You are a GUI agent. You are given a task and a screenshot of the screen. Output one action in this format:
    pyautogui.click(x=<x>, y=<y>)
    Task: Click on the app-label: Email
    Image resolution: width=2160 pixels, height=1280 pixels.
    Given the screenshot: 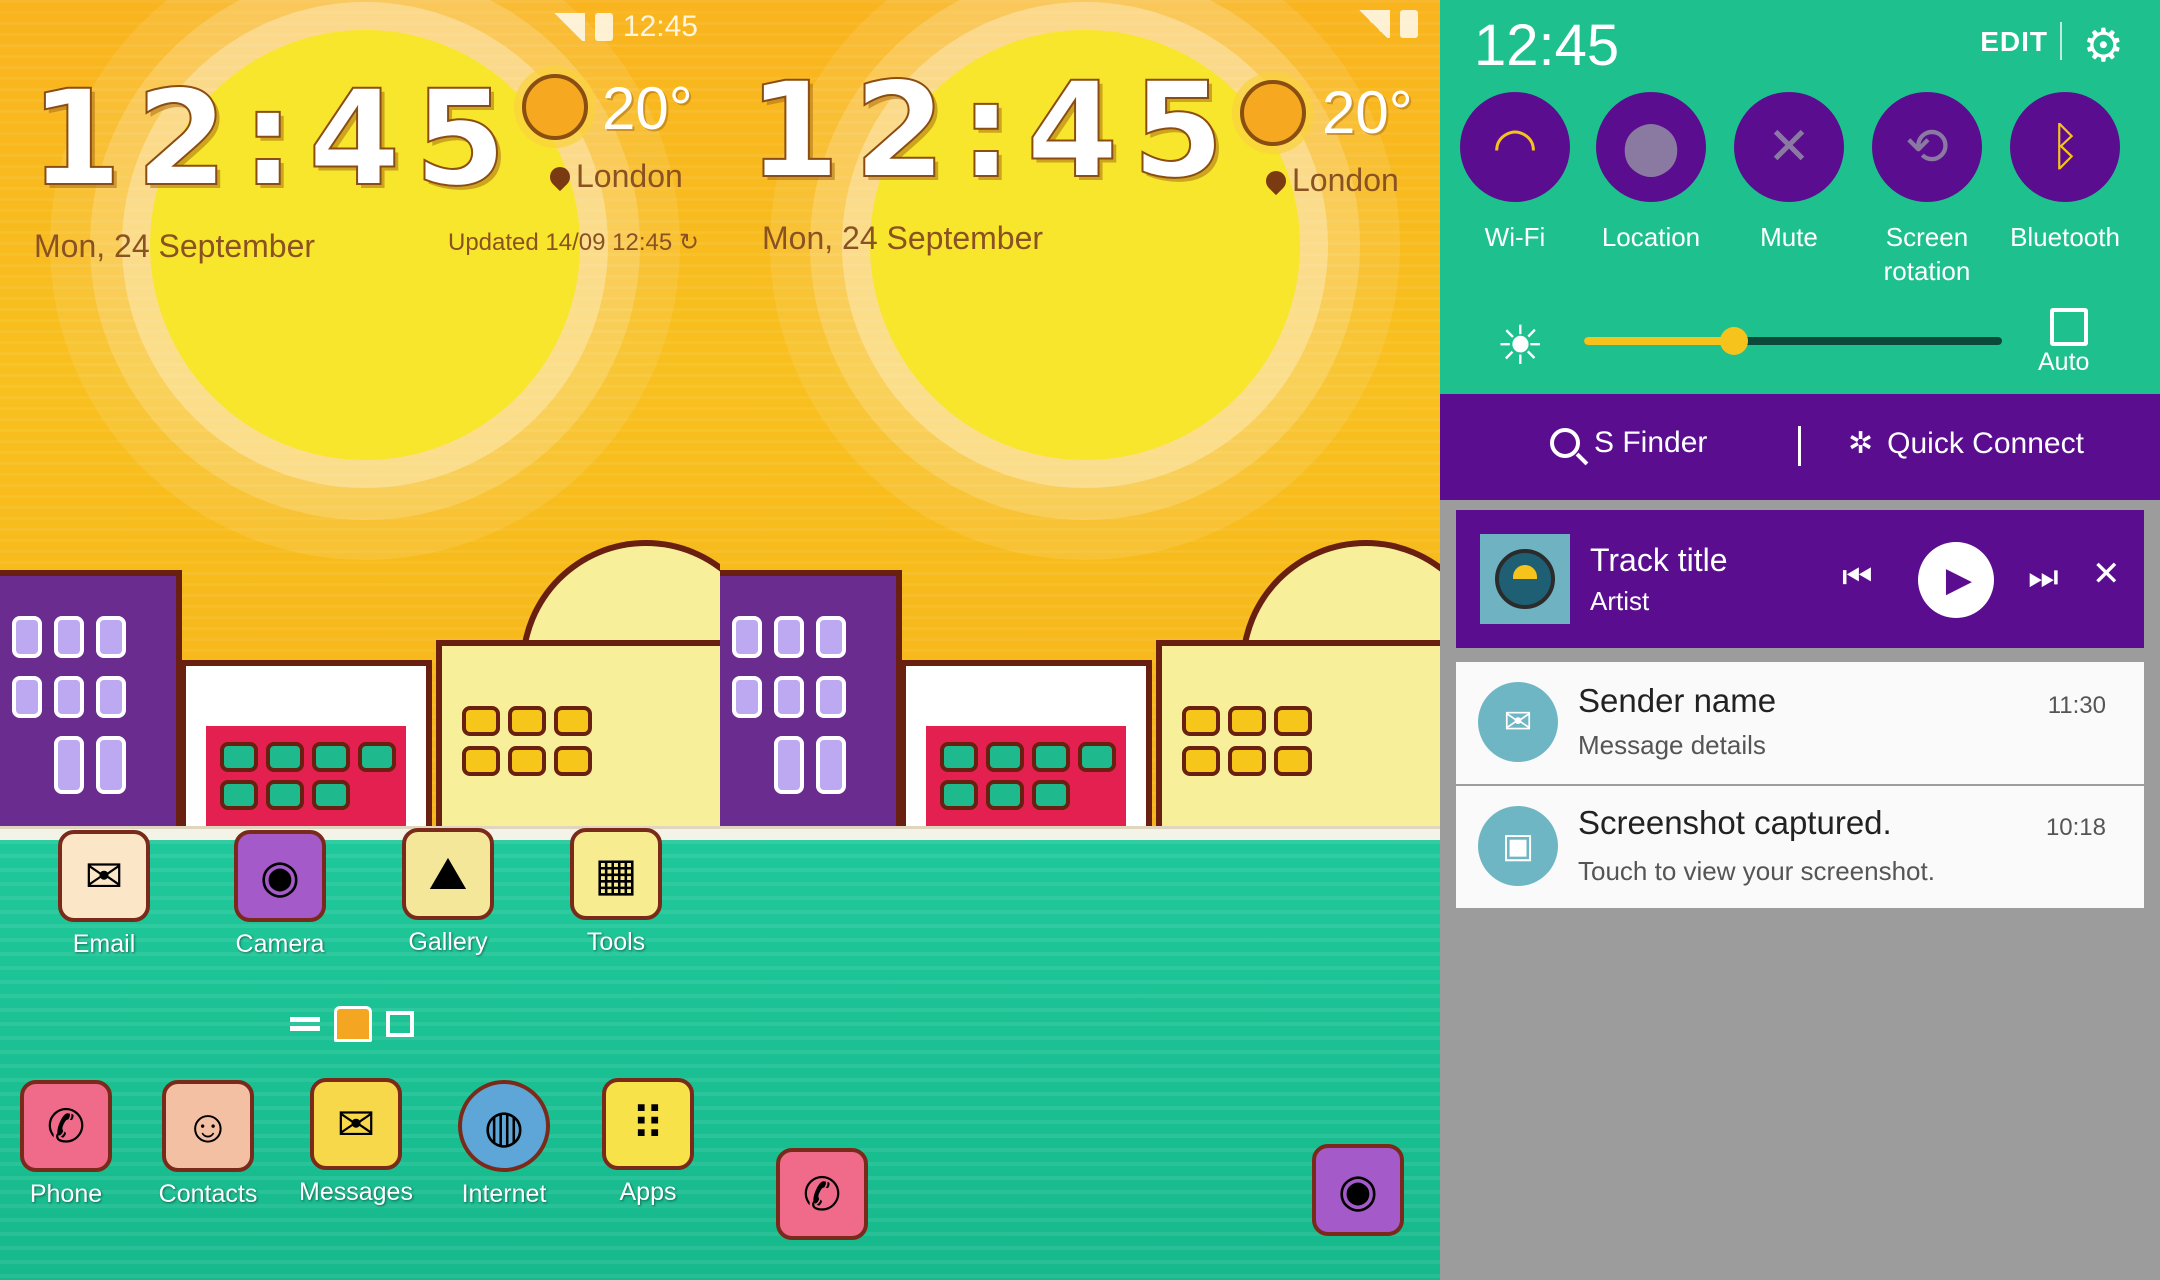 What is the action you would take?
    pyautogui.click(x=104, y=944)
    